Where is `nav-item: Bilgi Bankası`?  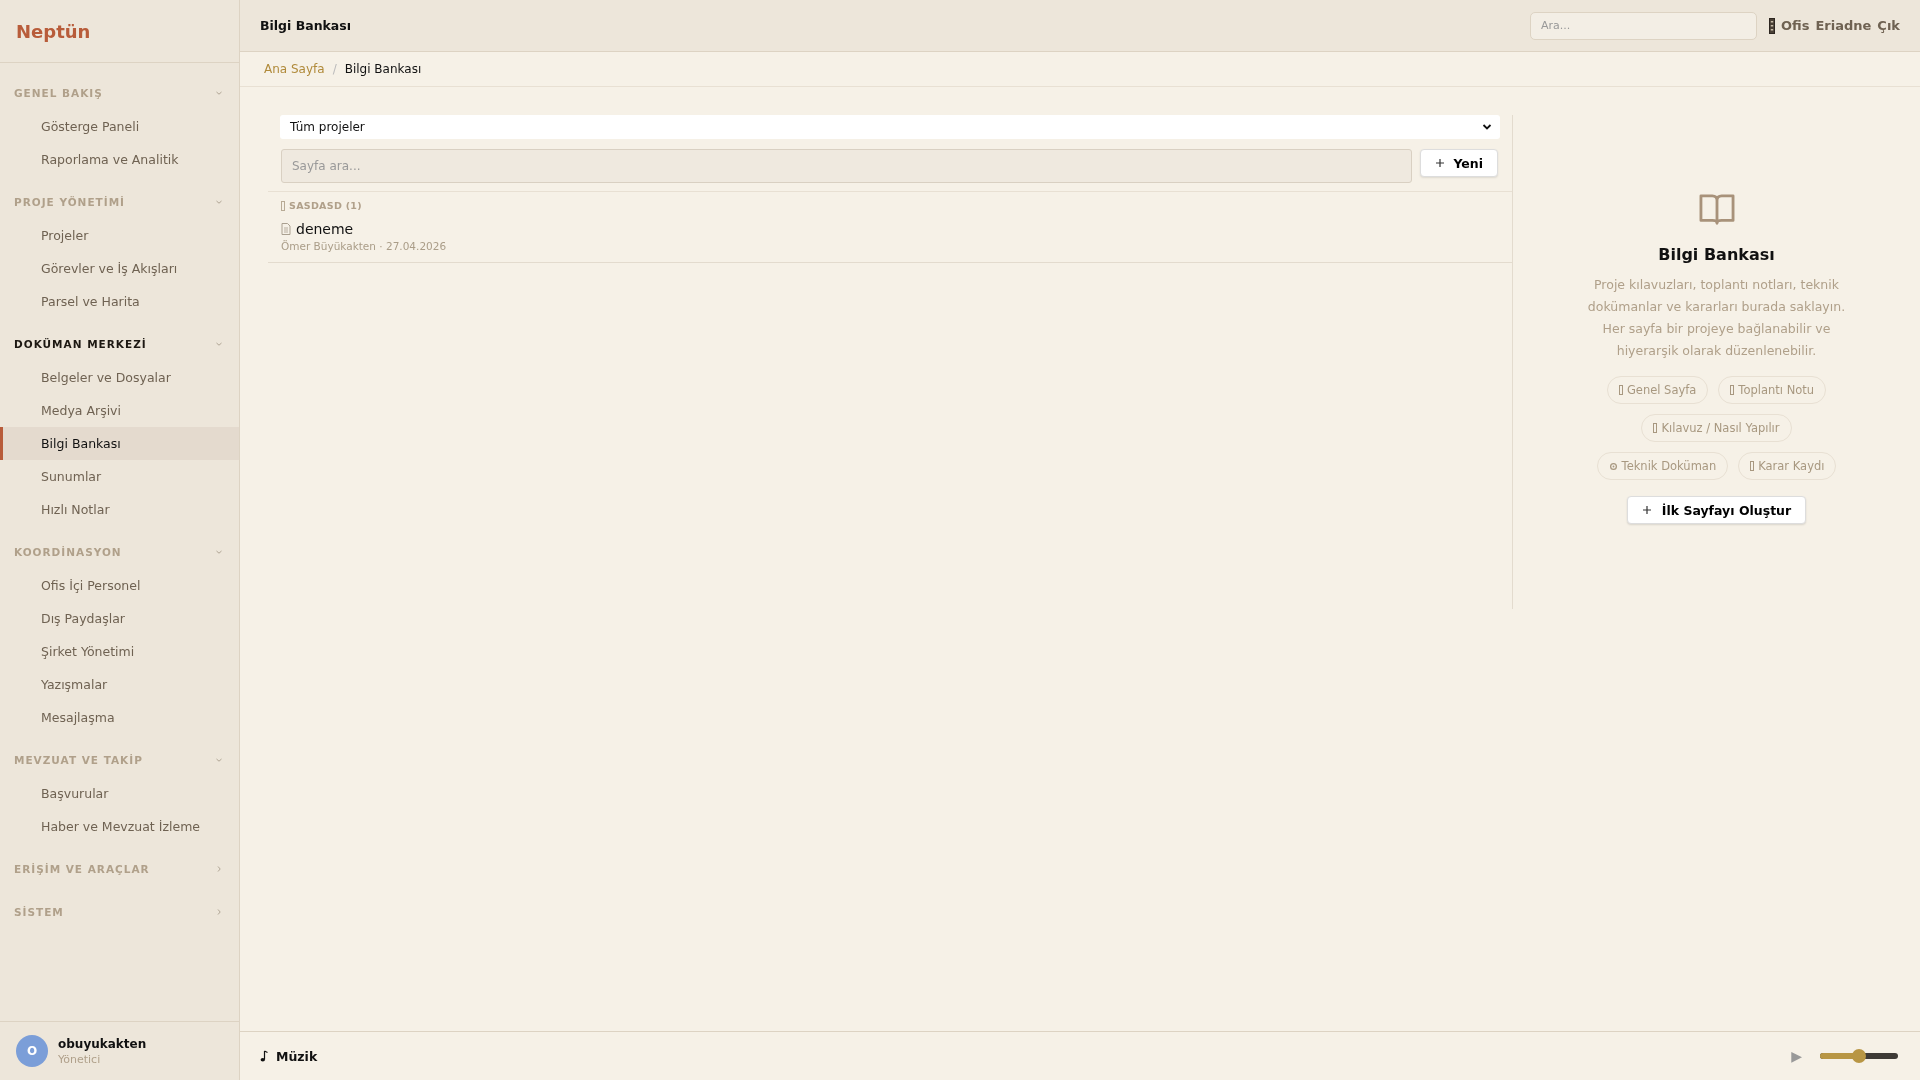
nav-item: Bilgi Bankası is located at coordinates (119, 443).